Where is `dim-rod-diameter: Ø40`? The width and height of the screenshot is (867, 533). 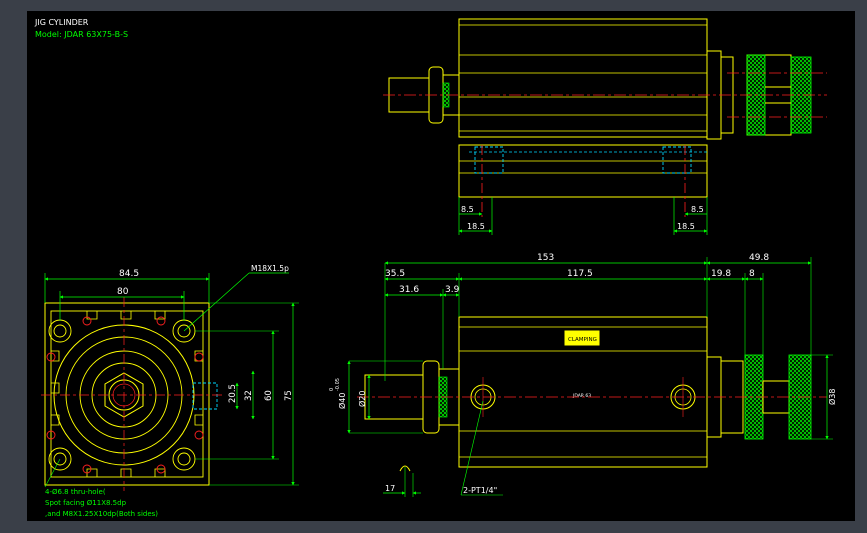 dim-rod-diameter: Ø40 is located at coordinates (342, 401).